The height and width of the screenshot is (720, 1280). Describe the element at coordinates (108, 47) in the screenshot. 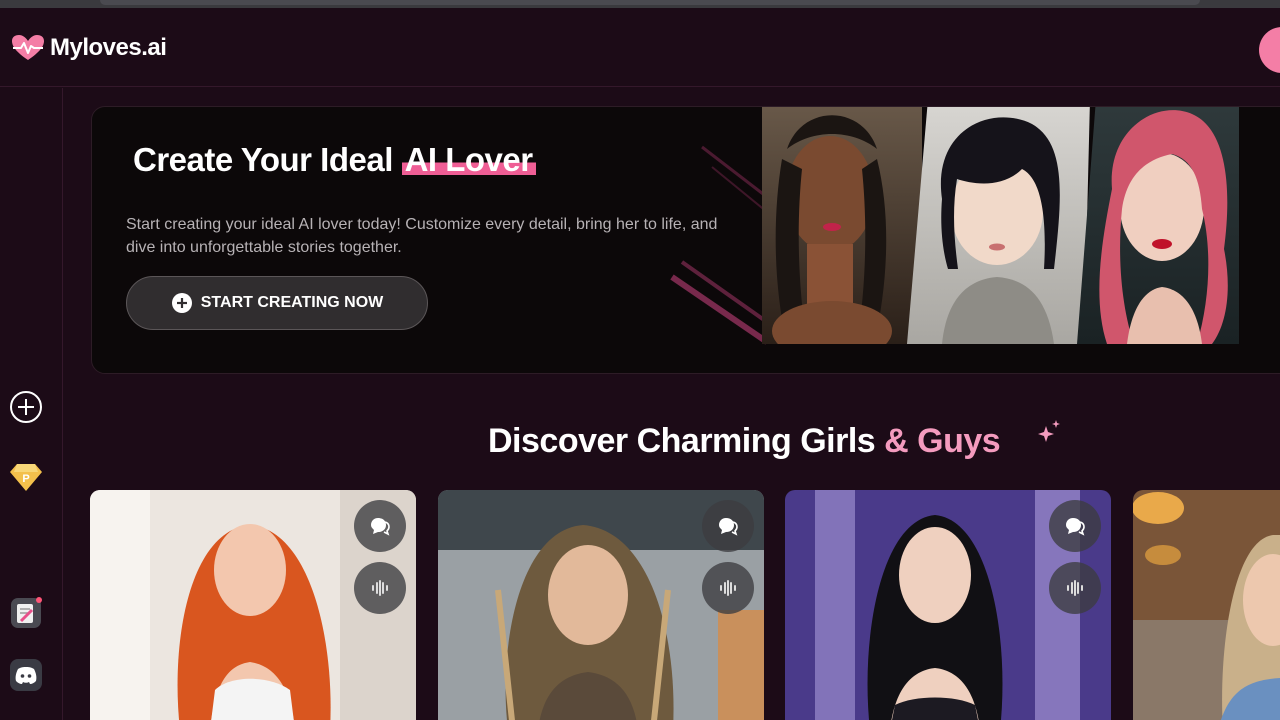

I see `logo-text: Myloves.ai` at that location.